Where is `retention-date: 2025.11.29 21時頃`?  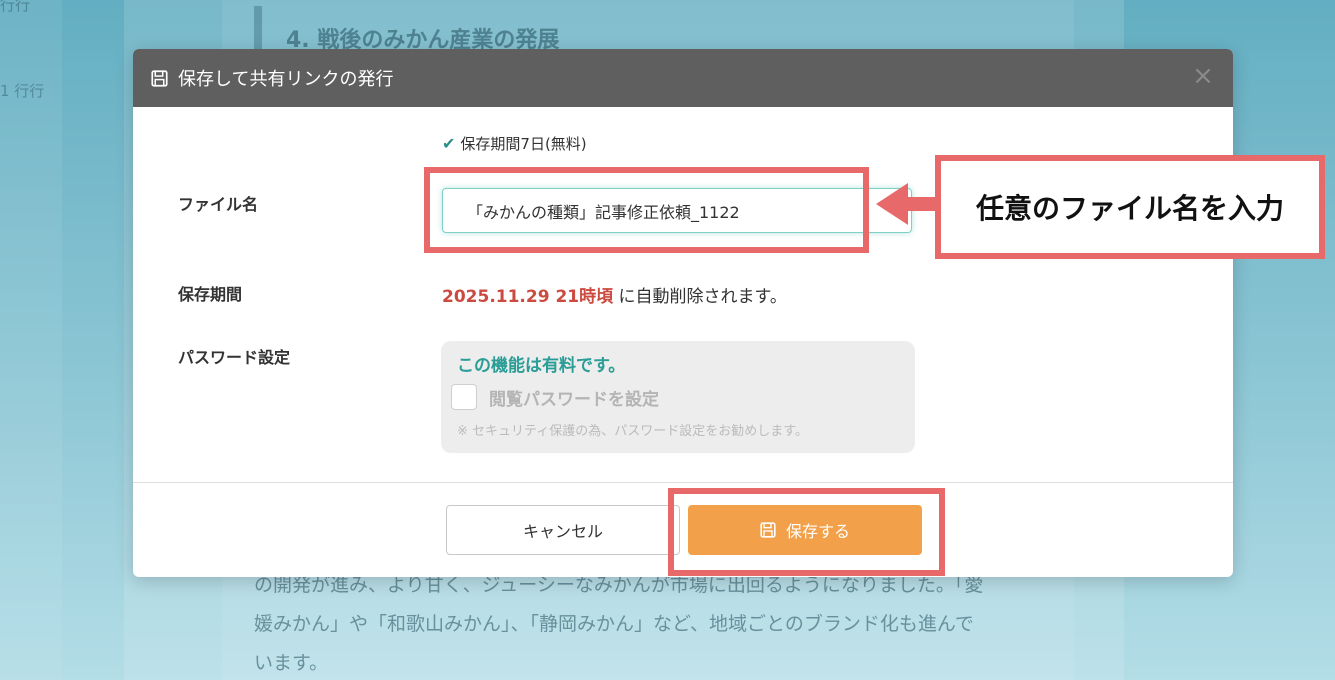 retention-date: 2025.11.29 21時頃 is located at coordinates (528, 297).